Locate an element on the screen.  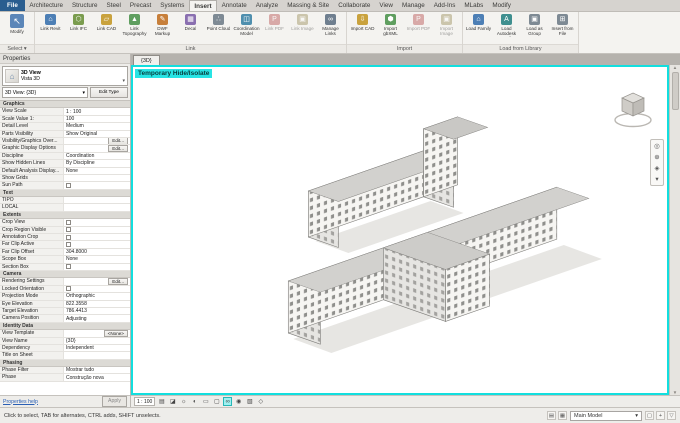
crop-view-icon: ▭ is located at coordinates (205, 401).